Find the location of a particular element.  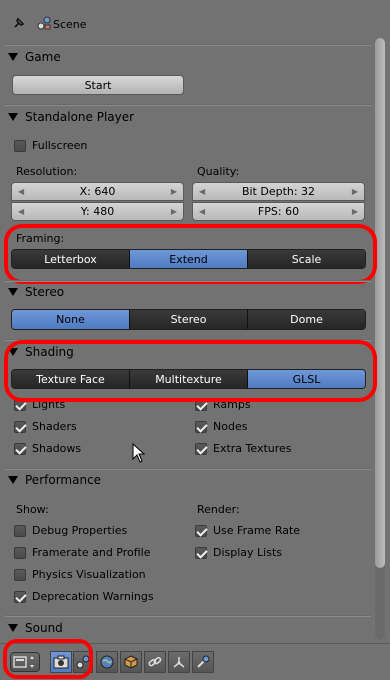

scene-icon is located at coordinates (44, 23).